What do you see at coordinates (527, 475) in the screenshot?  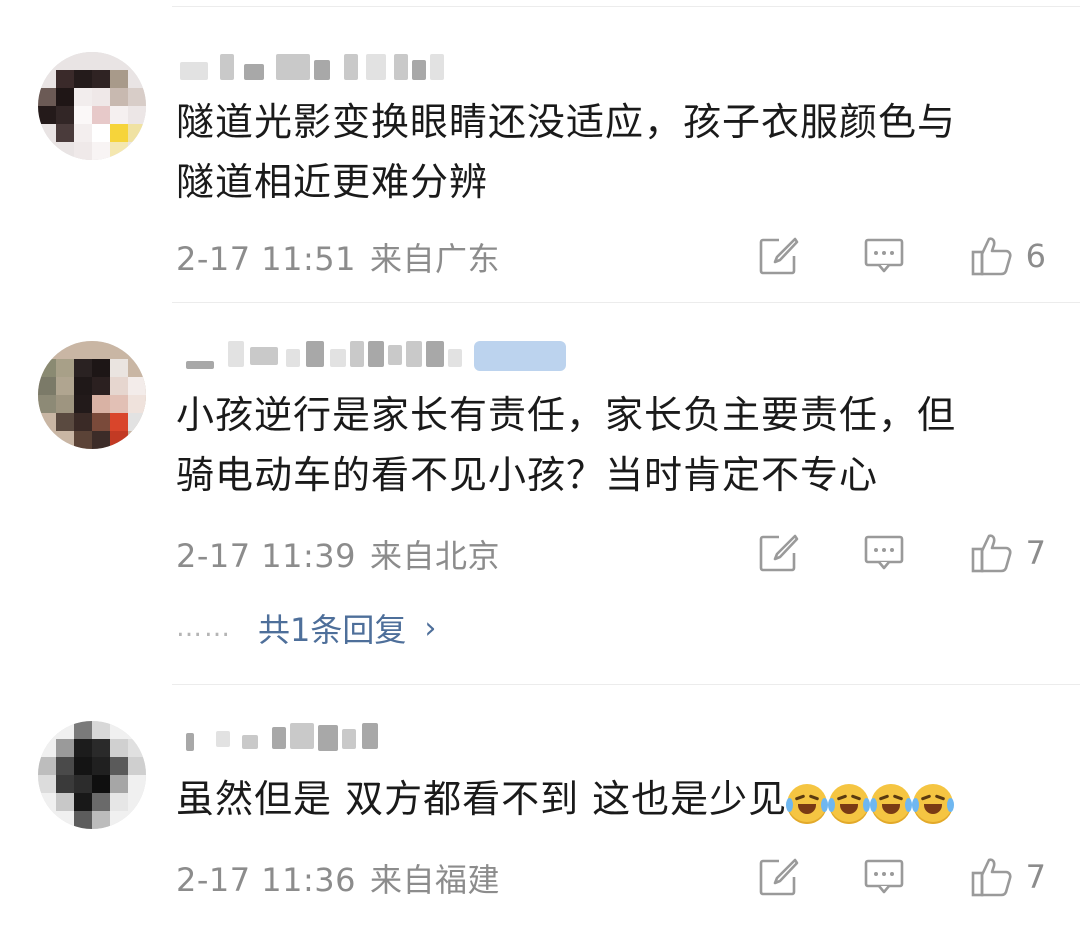 I see `comment-text-line: 骑电动车的看不见小孩？当时肯定不专心` at bounding box center [527, 475].